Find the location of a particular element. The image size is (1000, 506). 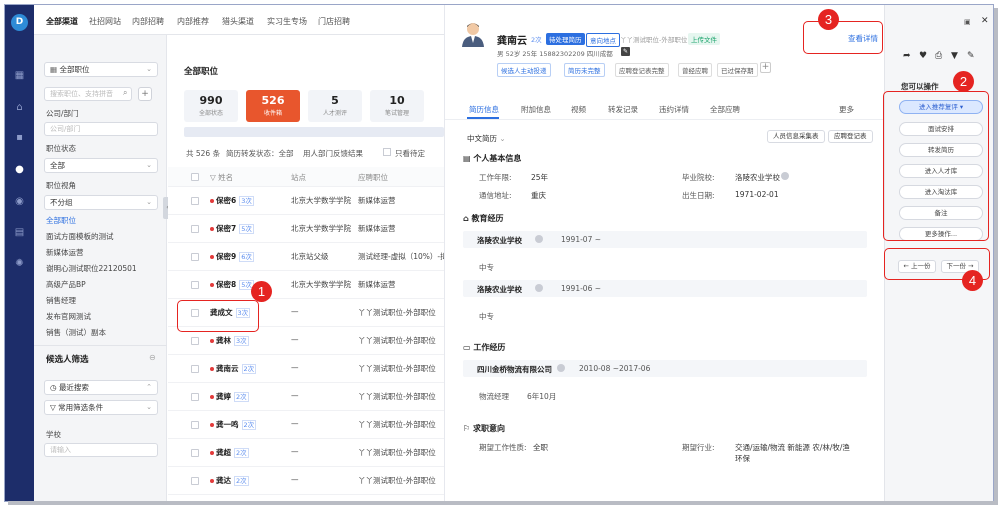

download-icon: ▼ is located at coordinates (954, 56).